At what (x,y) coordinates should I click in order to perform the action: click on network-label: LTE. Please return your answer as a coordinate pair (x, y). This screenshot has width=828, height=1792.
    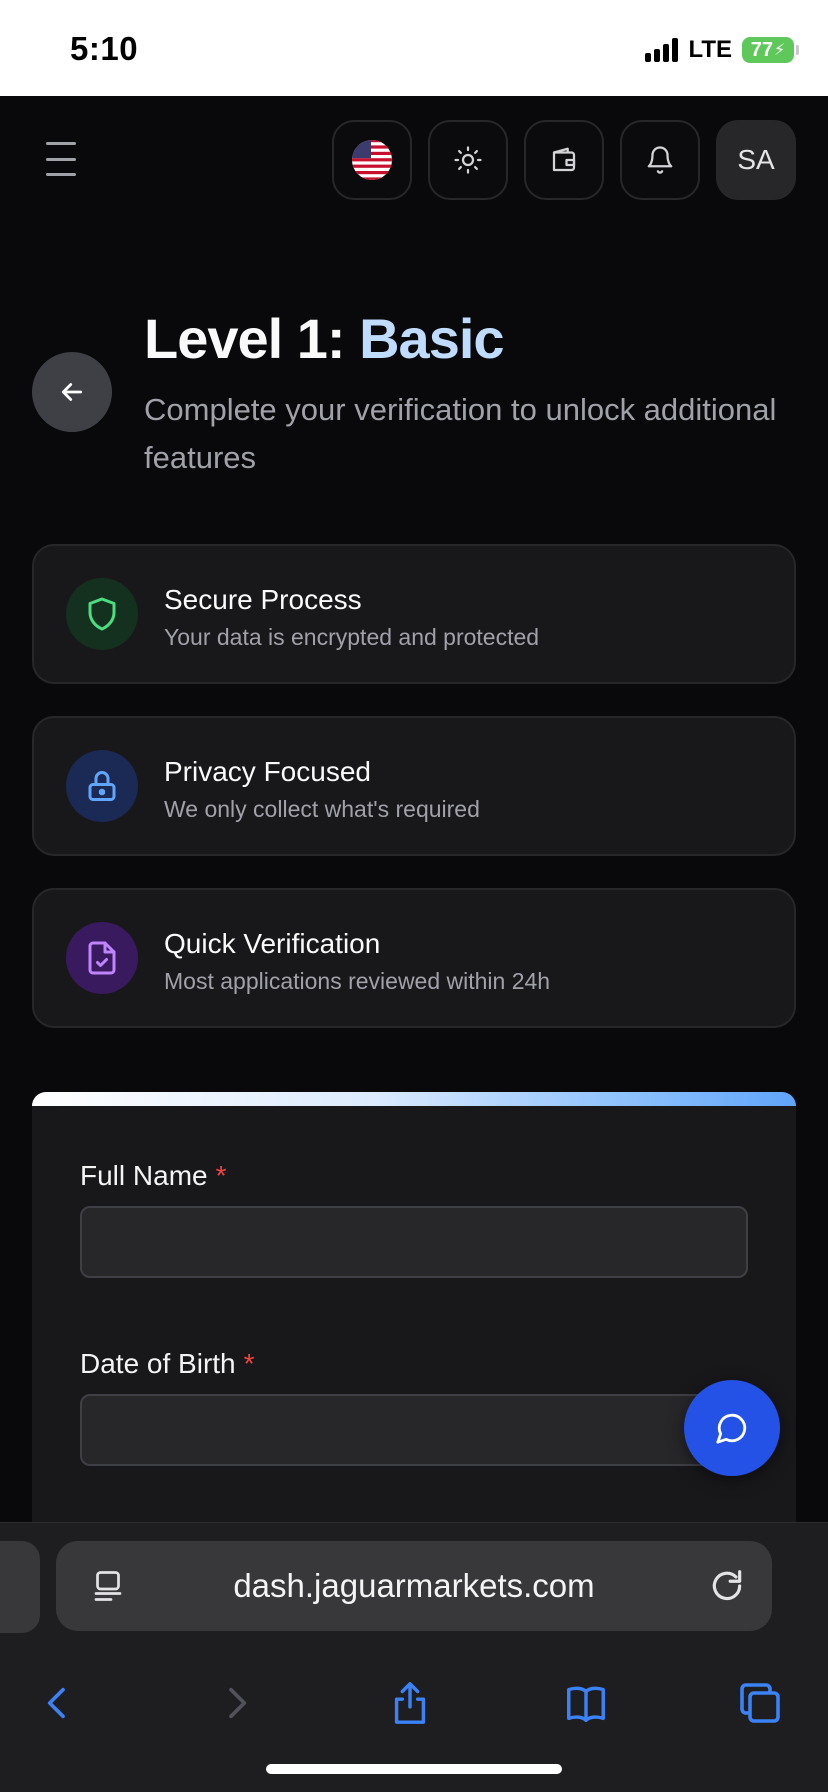
    Looking at the image, I should click on (710, 49).